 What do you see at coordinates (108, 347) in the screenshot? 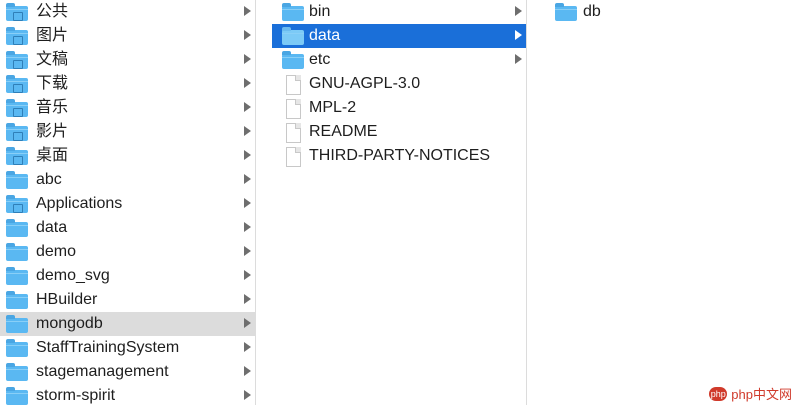
I see `list-item-label: StaffTrainingSystem` at bounding box center [108, 347].